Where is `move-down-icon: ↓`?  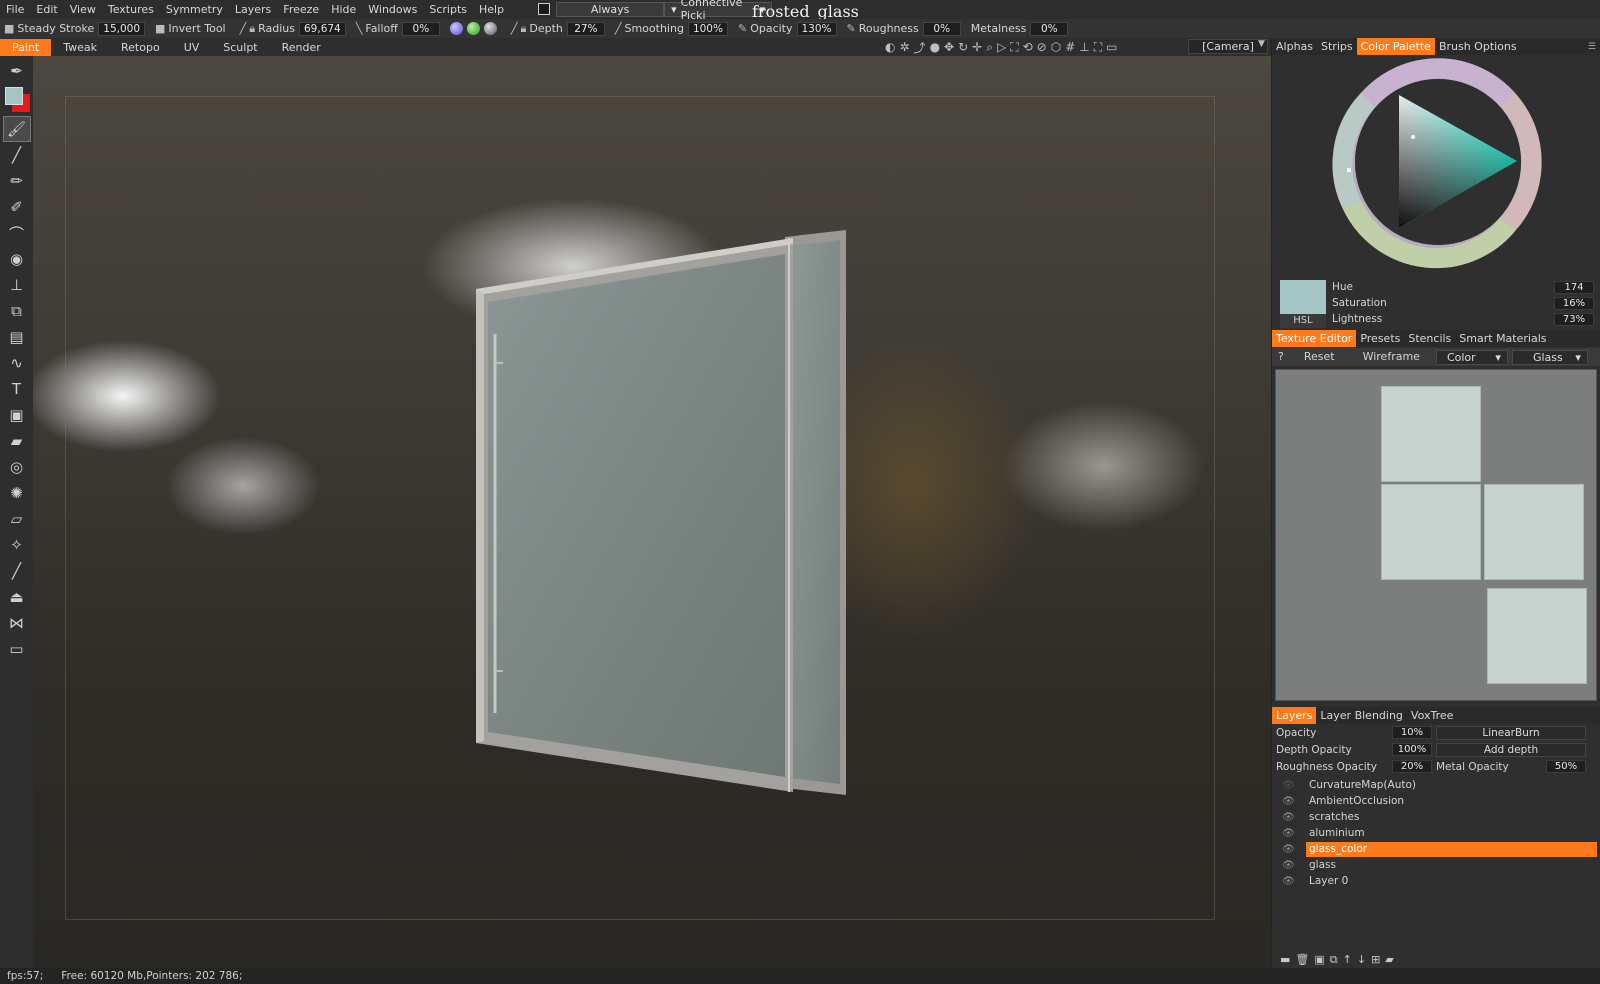 move-down-icon: ↓ is located at coordinates (1361, 960).